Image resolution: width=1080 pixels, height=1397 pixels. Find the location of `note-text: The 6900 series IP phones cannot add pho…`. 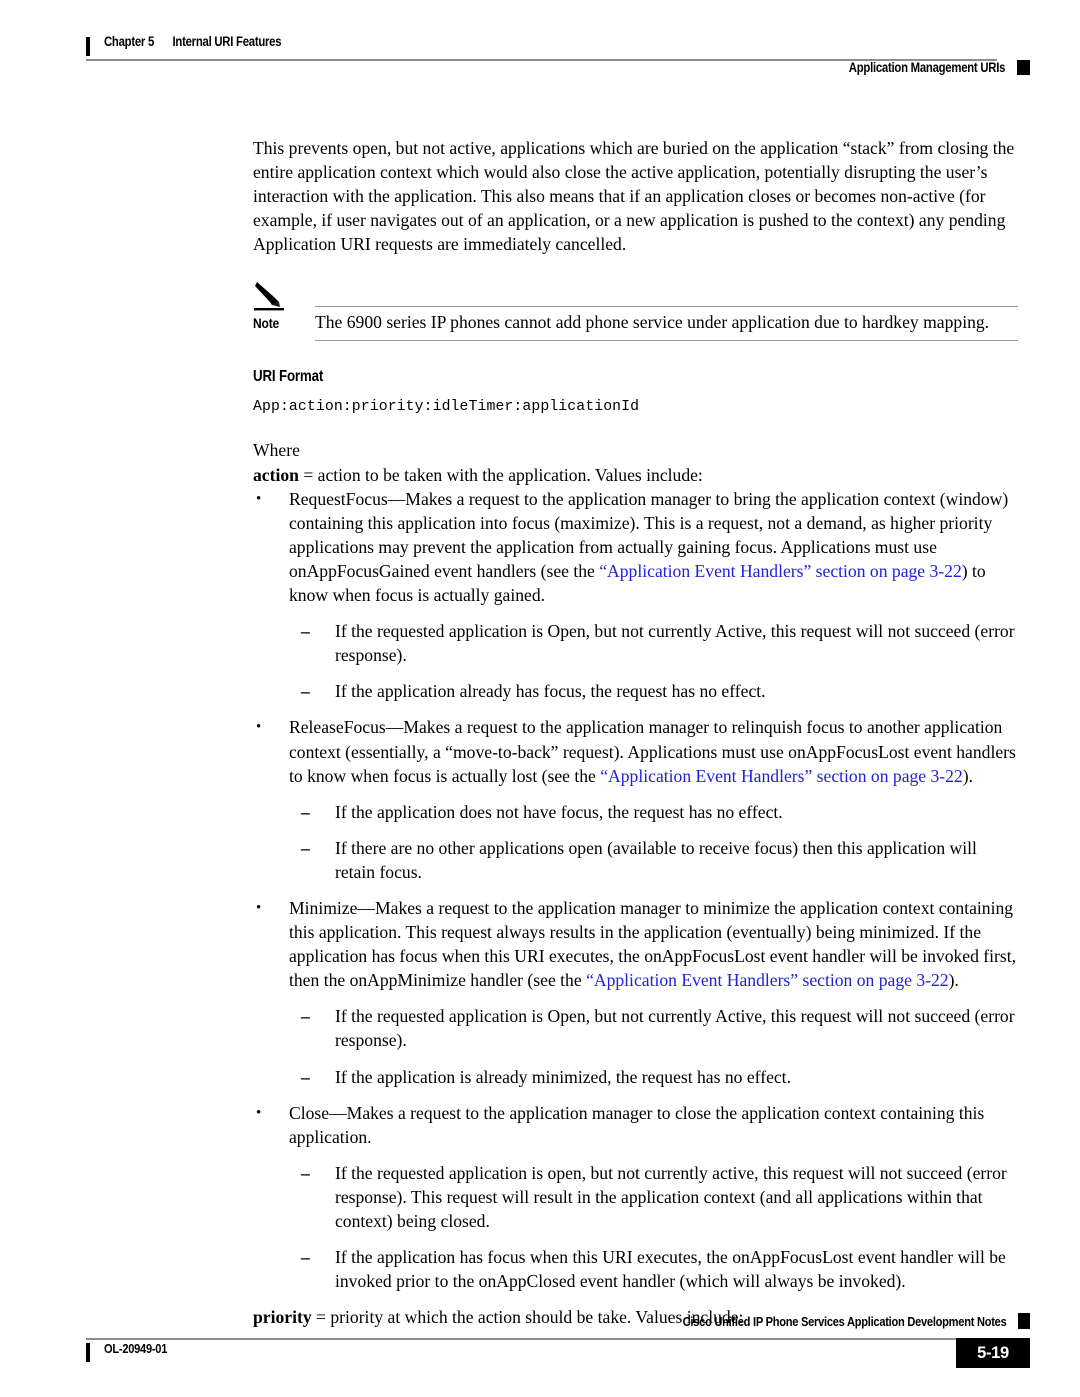

note-text: The 6900 series IP phones cannot add pho… is located at coordinates (652, 322).